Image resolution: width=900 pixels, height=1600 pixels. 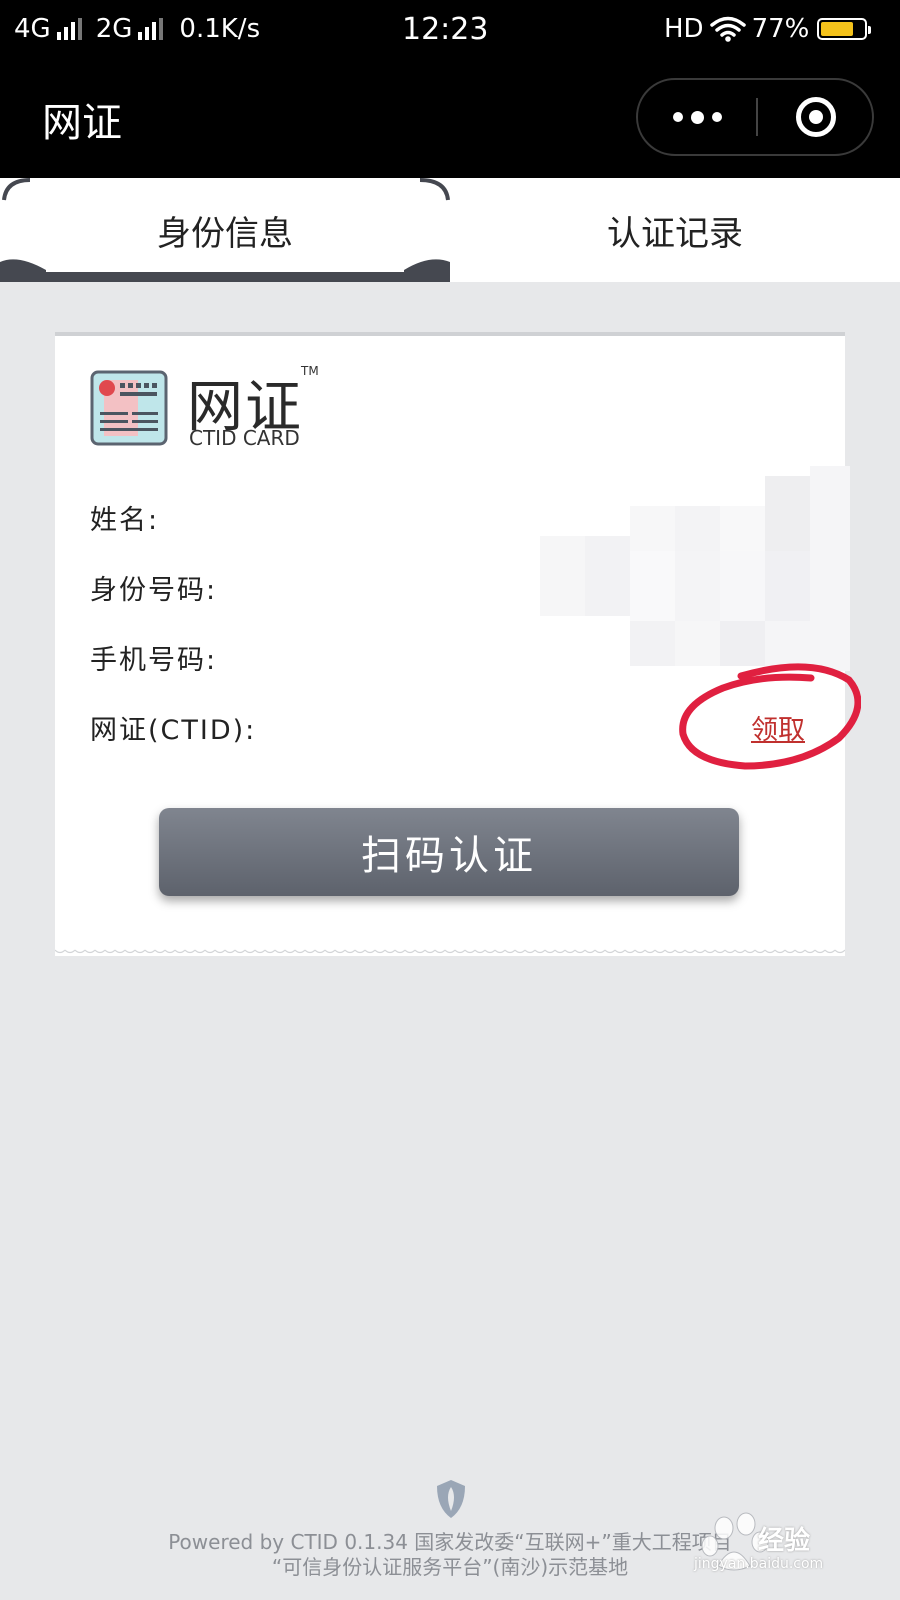 I want to click on page-title: 网证, so click(x=82, y=123).